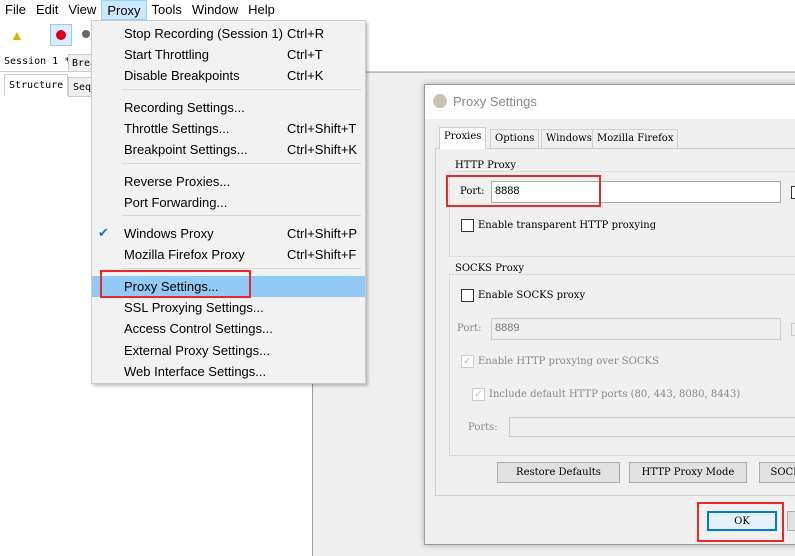 This screenshot has width=795, height=556. Describe the element at coordinates (688, 472) in the screenshot. I see `http-proxy-mode-button: HTTP Proxy Mode` at that location.